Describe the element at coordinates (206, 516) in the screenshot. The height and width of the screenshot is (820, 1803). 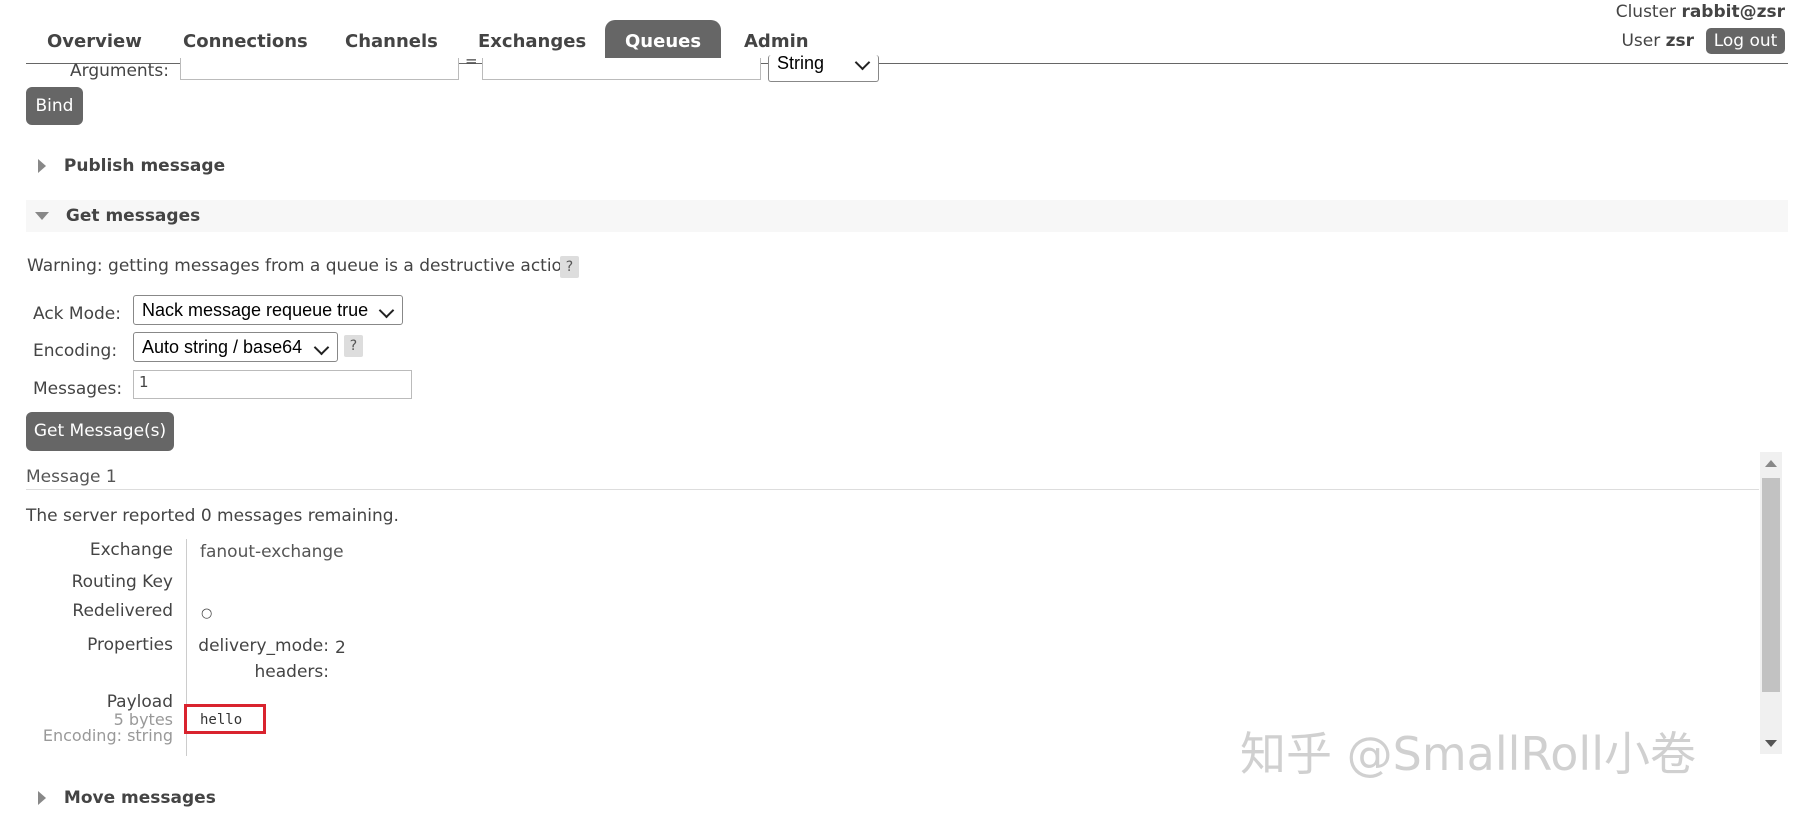
I see `remaining-count: 0` at that location.